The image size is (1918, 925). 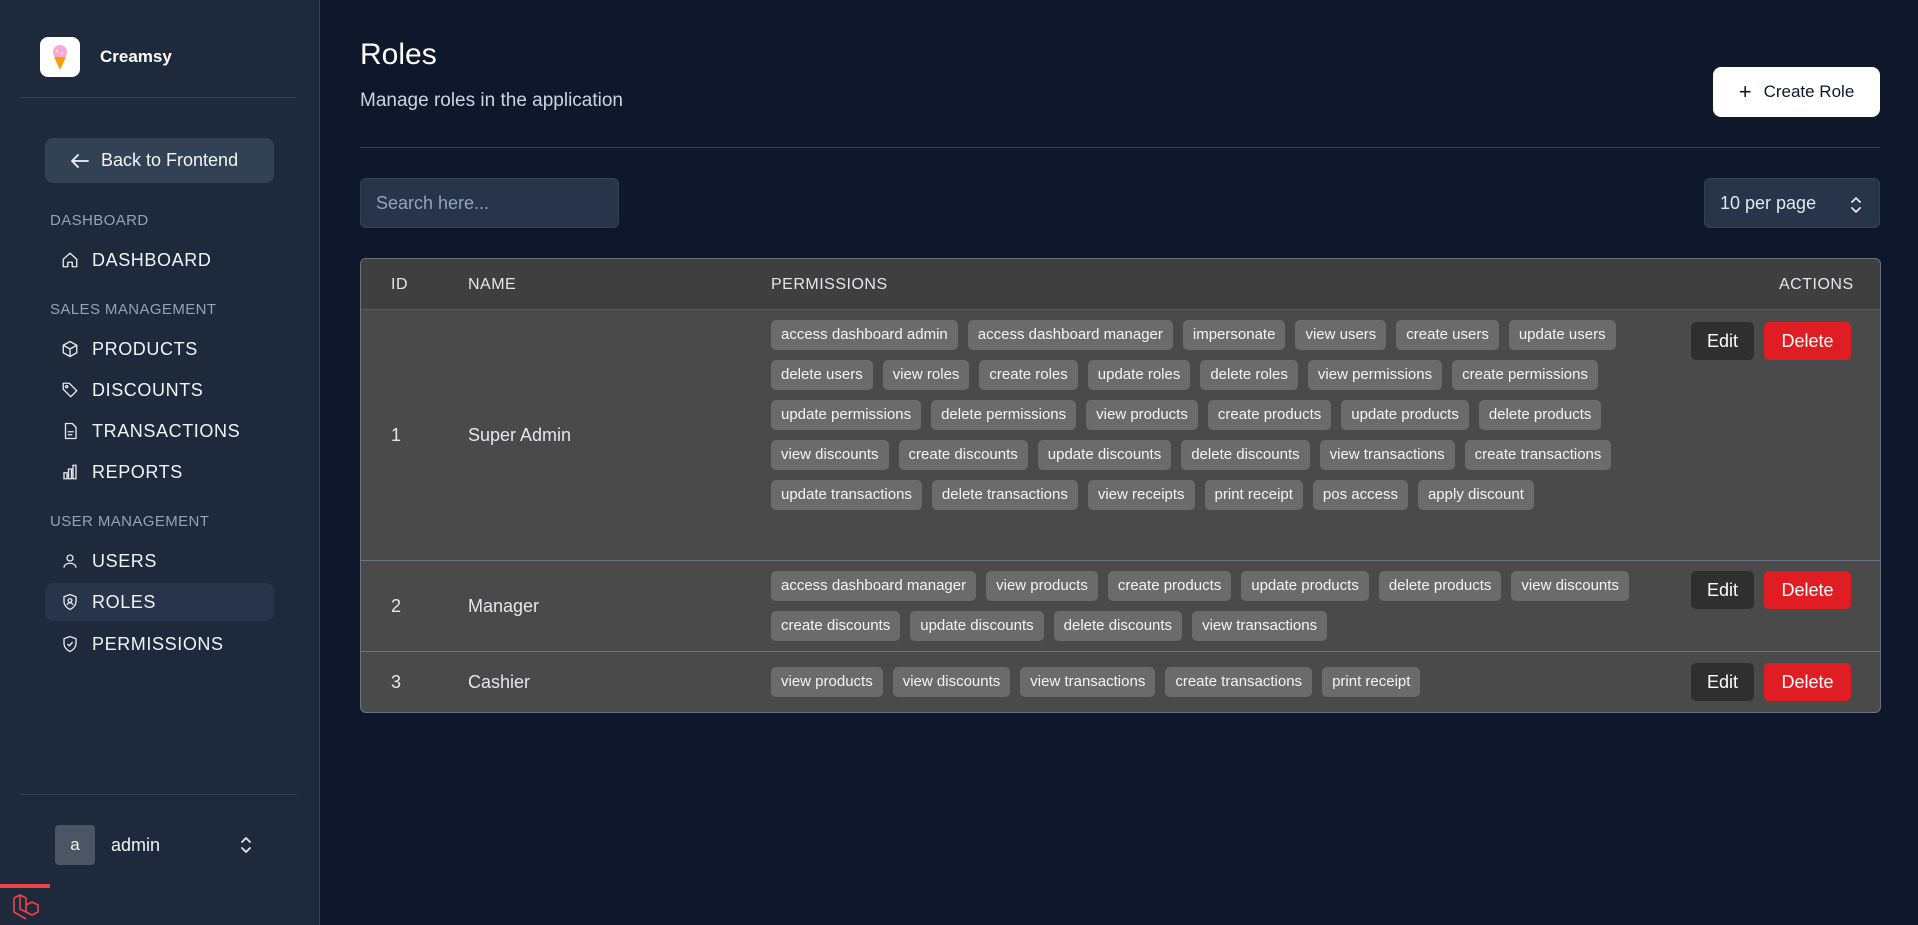 I want to click on sidebar-item-label: USERS, so click(x=125, y=560).